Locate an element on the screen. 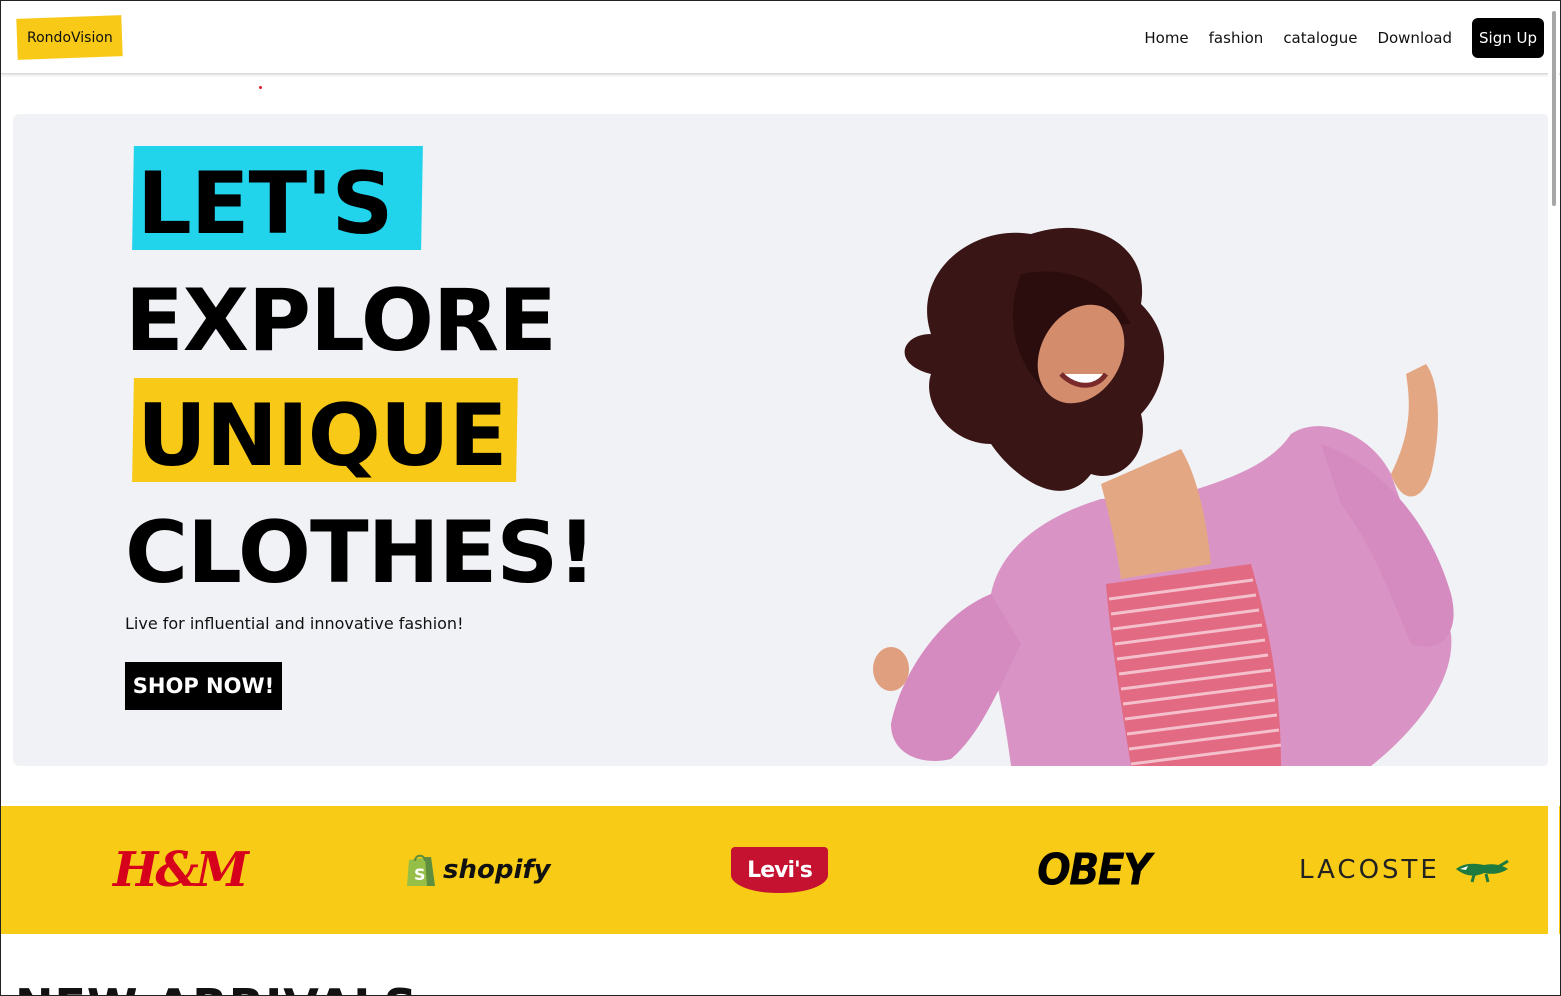  shop-now-button: SHOP NOW! is located at coordinates (203, 686).